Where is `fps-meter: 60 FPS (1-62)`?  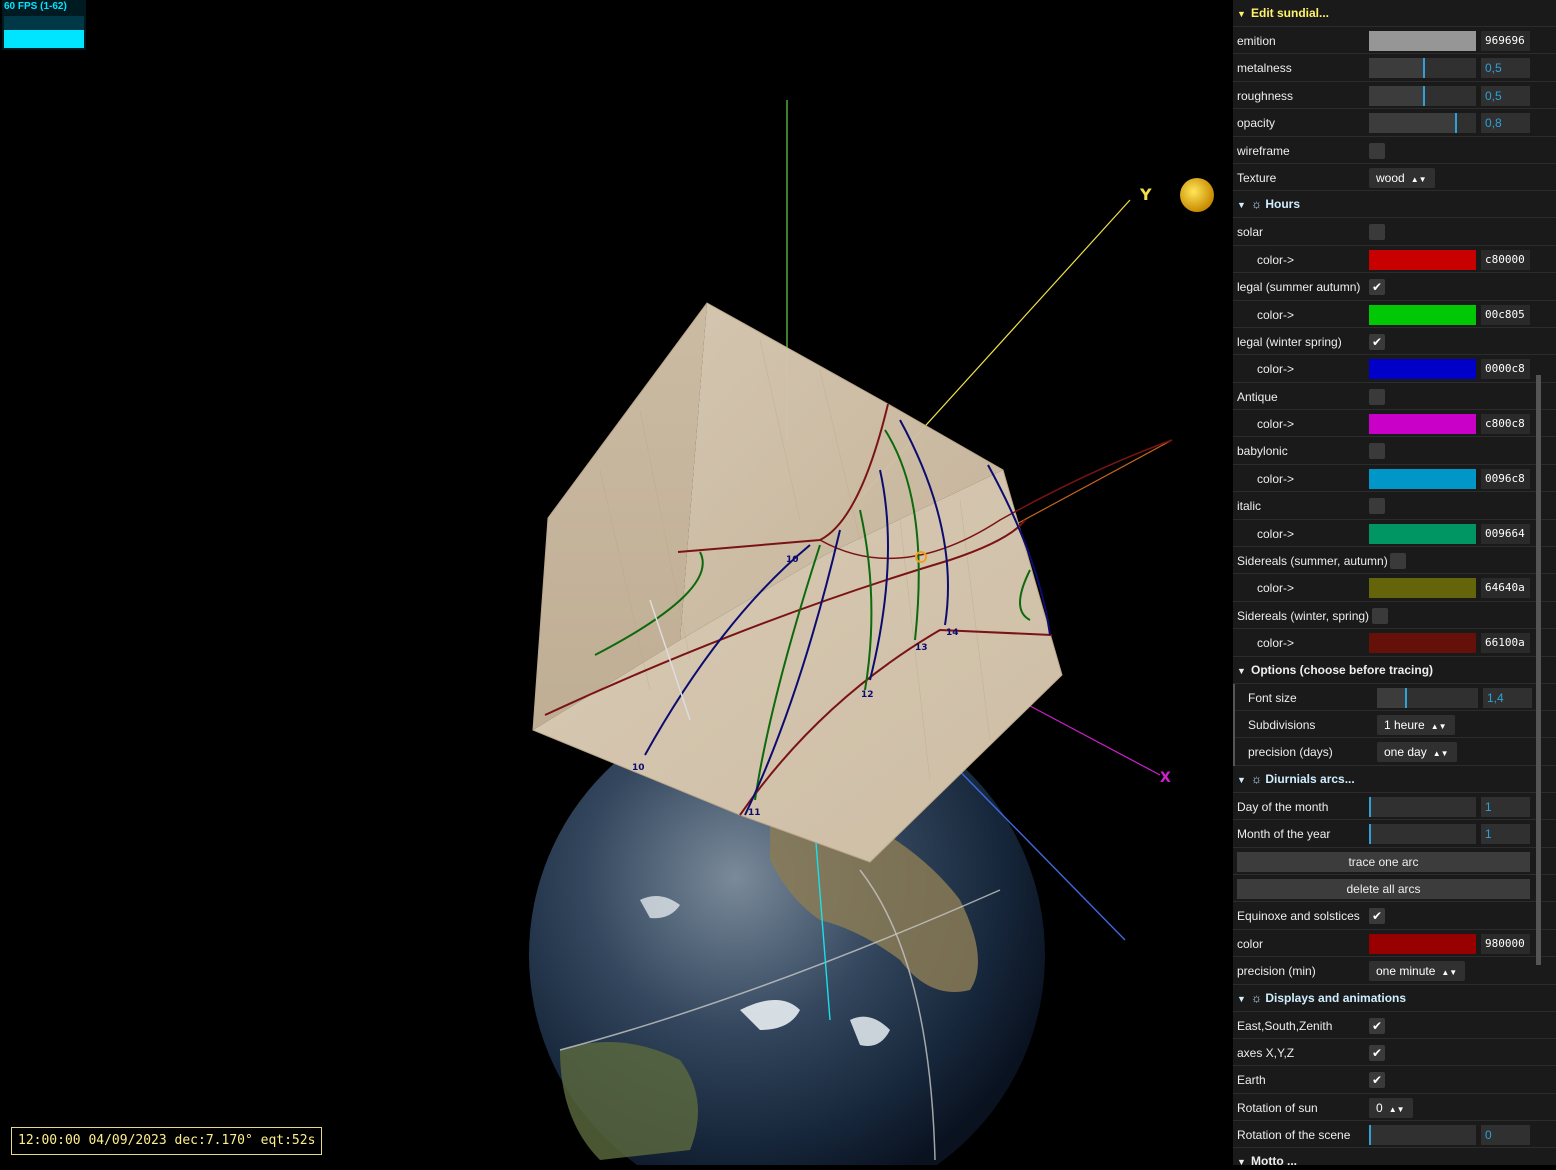 fps-meter: 60 FPS (1-62) is located at coordinates (44, 25).